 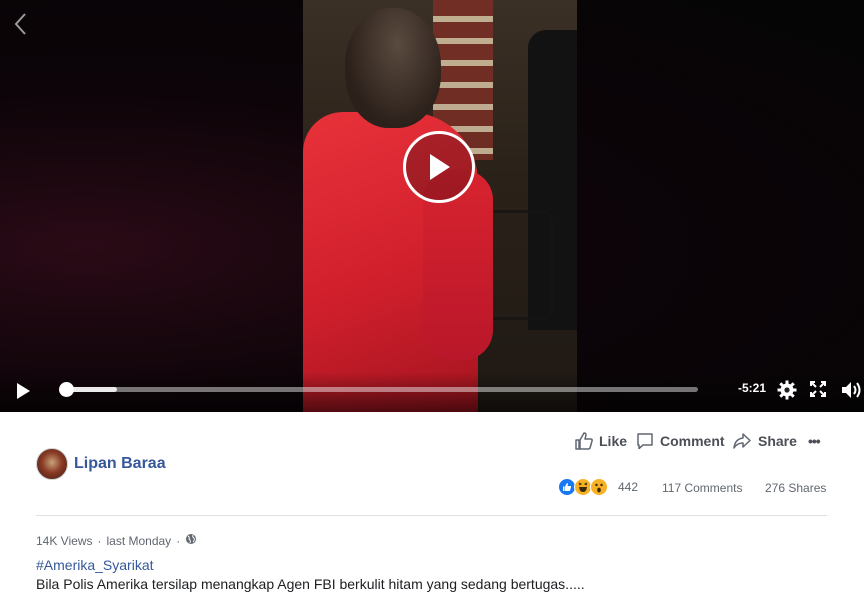 I want to click on comments-count: 117 Comments, so click(x=702, y=488).